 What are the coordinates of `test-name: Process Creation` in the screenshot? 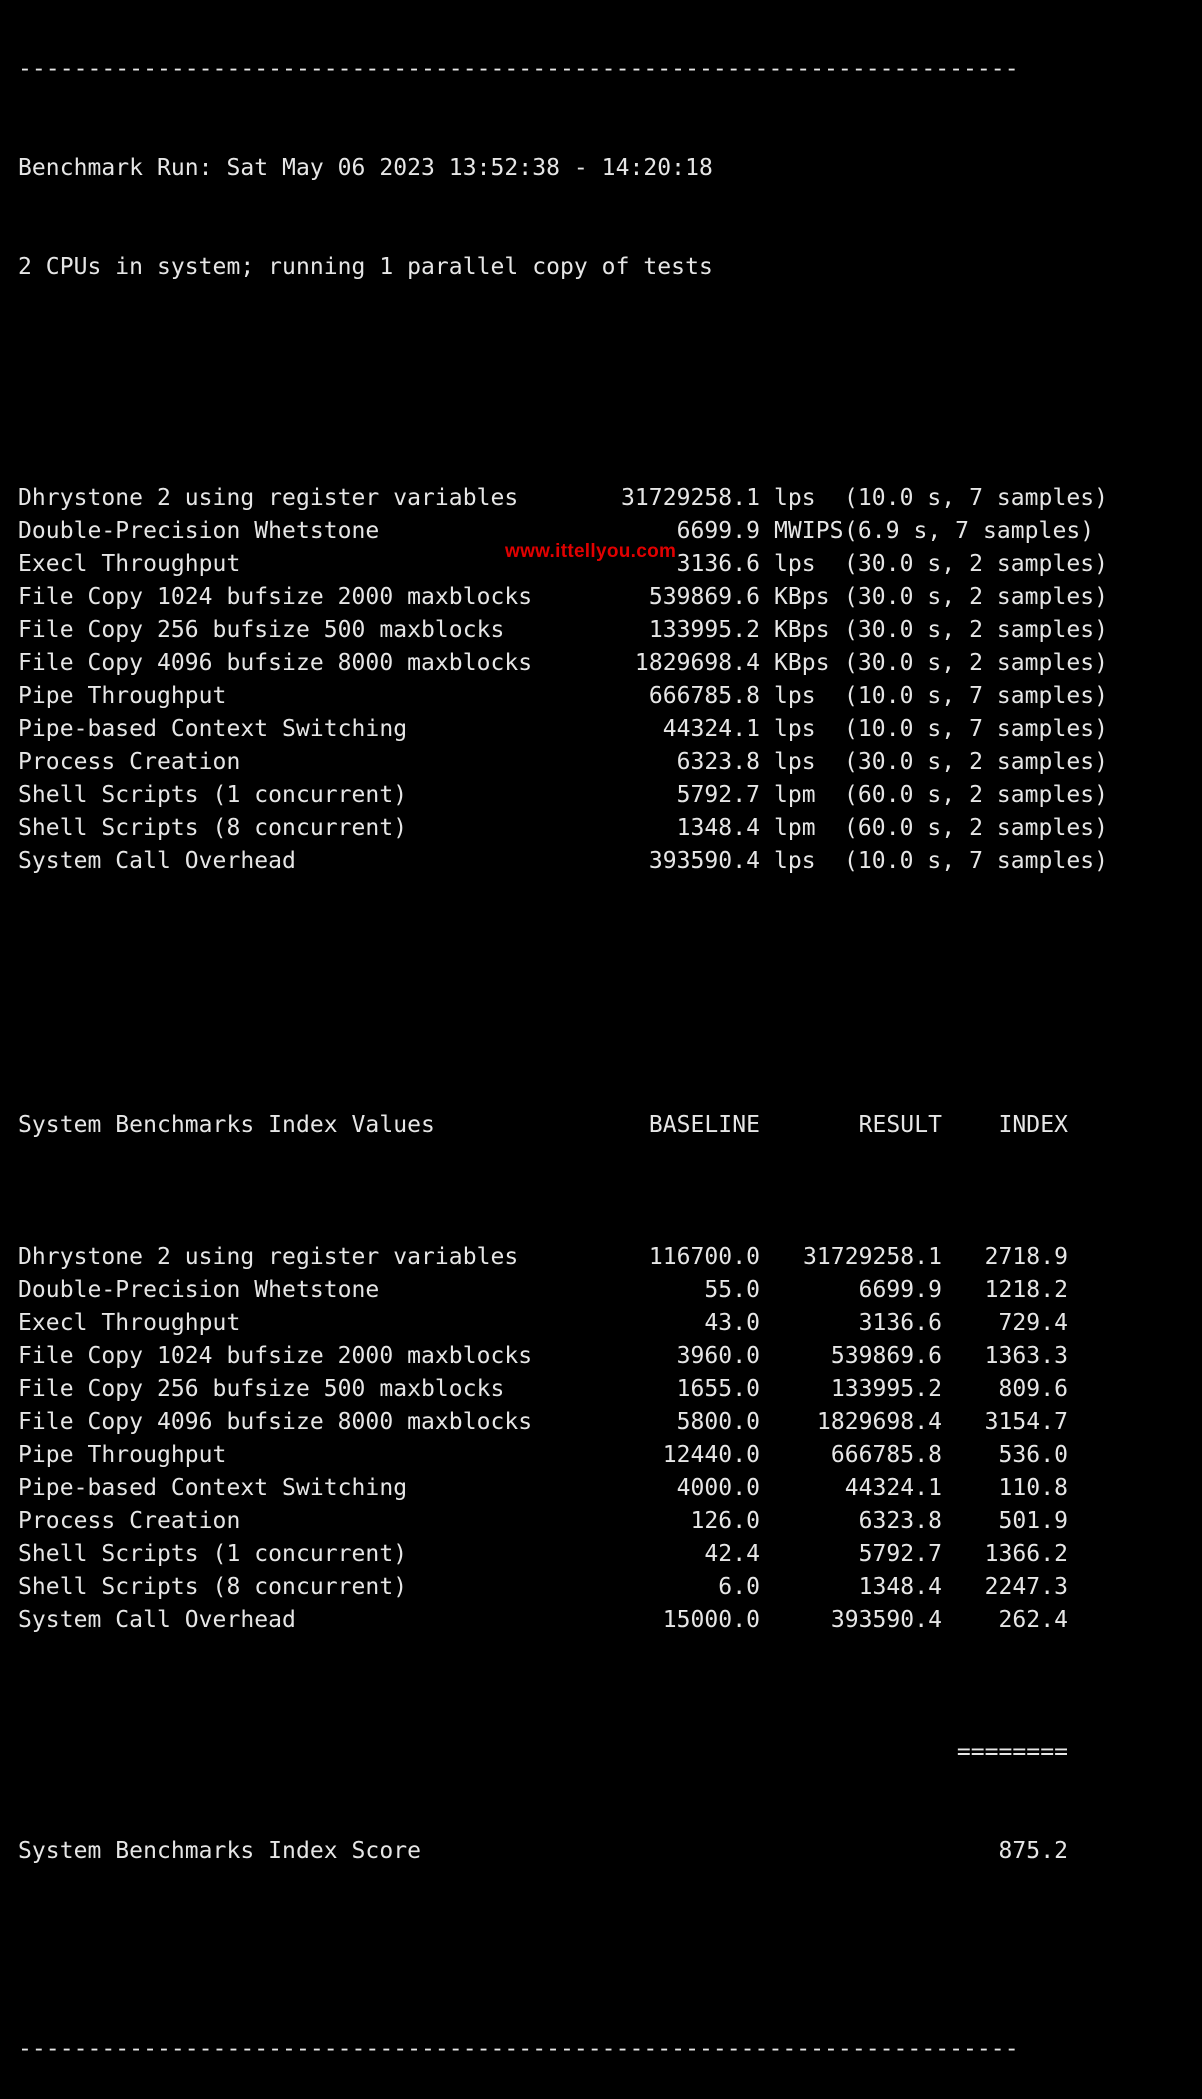 It's located at (129, 762).